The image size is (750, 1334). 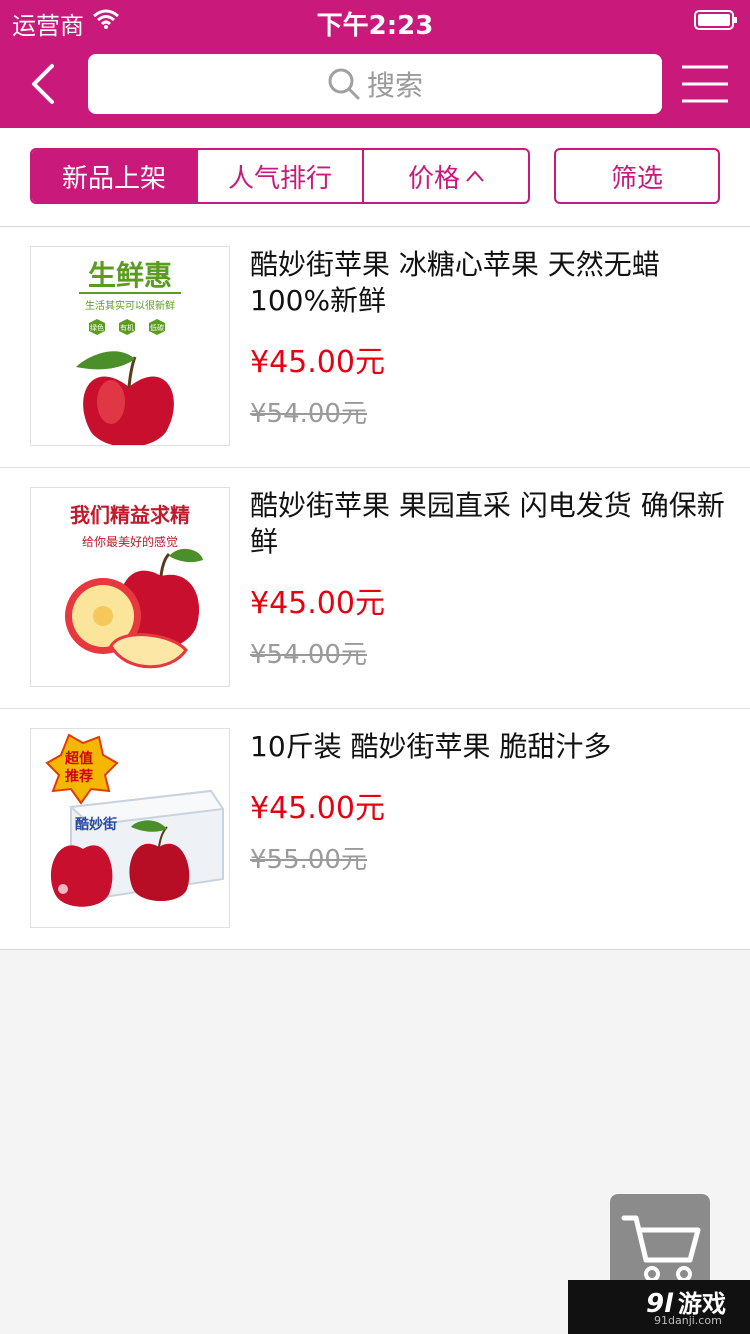 I want to click on image-subline: 给你最美好的感觉, so click(x=130, y=541).